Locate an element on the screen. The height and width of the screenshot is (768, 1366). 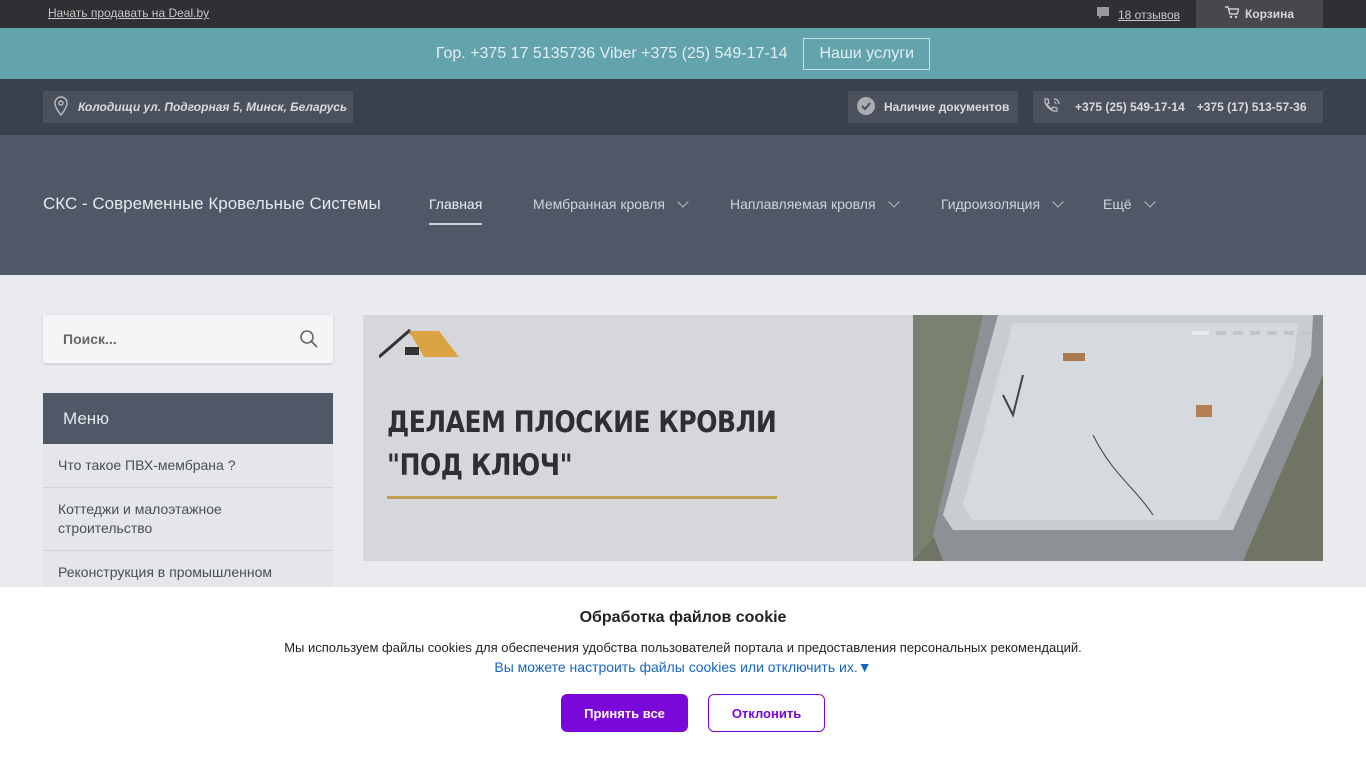
search-icon is located at coordinates (309, 340).